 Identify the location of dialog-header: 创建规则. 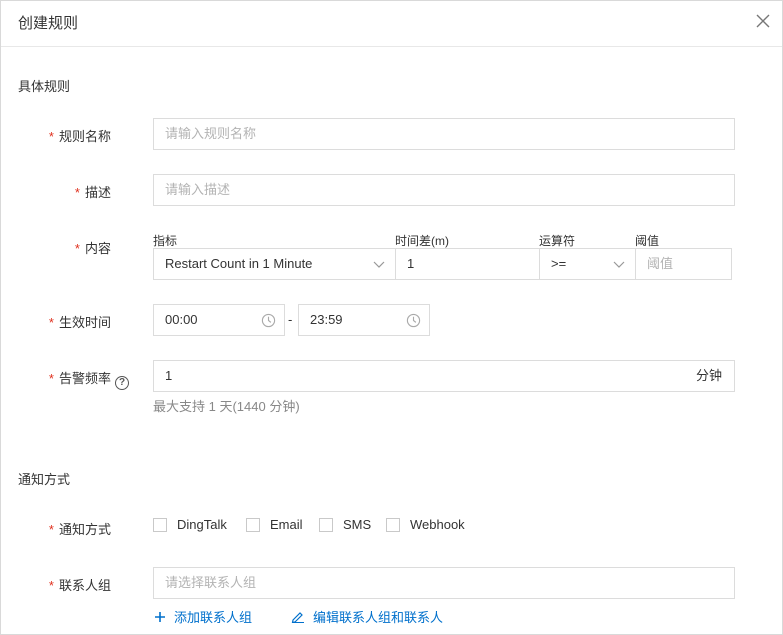
(391, 24).